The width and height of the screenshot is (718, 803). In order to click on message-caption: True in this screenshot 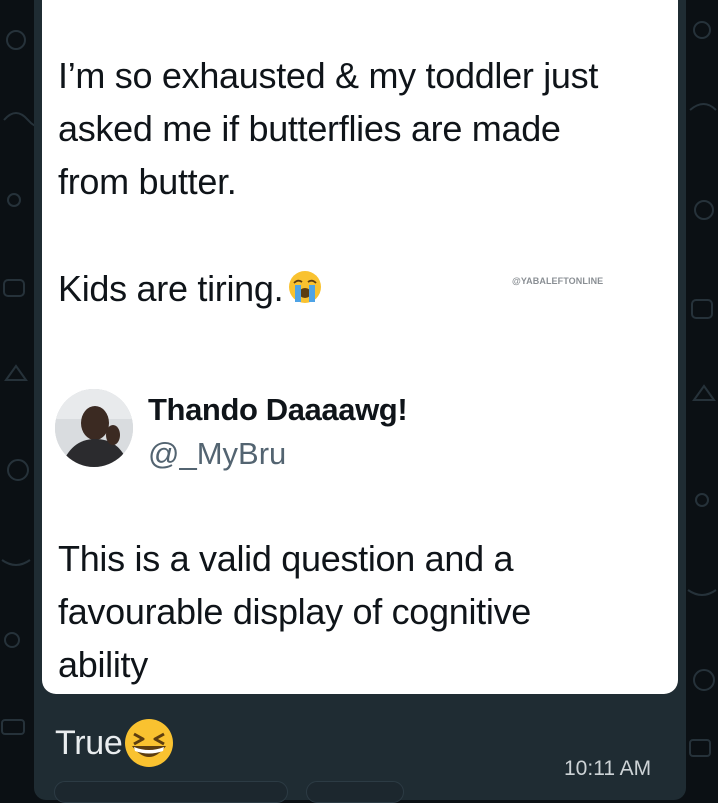, I will do `click(89, 742)`.